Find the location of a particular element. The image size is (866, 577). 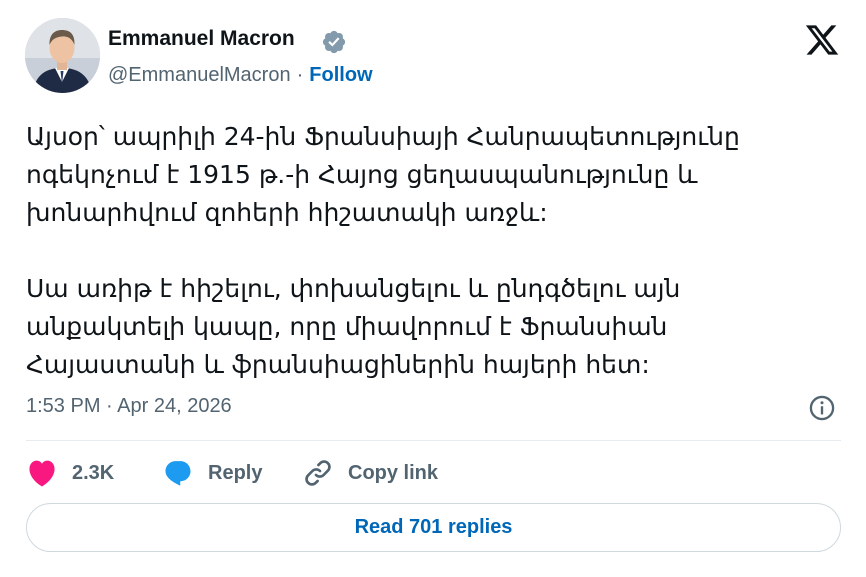

author-handle-row: @EmmanuelMacron · Follow is located at coordinates (240, 75).